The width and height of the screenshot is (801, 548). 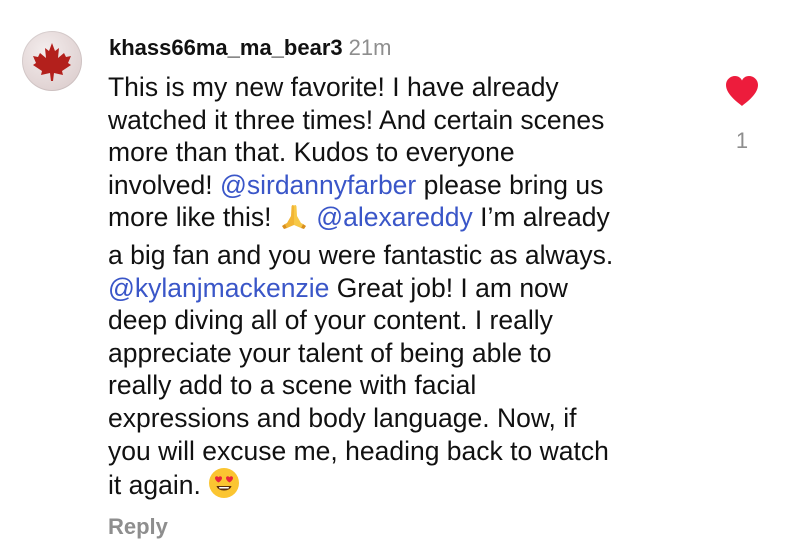 I want to click on comment-line: appreciate your talent of being able to, so click(x=403, y=353).